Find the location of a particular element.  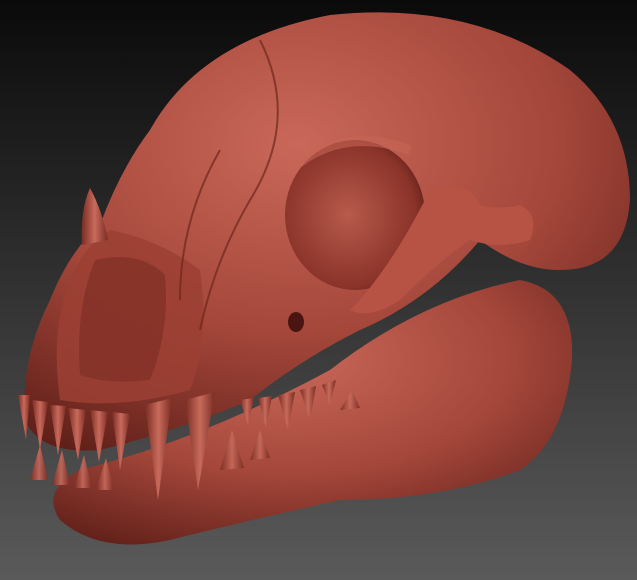

infraorbital-foramen is located at coordinates (296, 322).